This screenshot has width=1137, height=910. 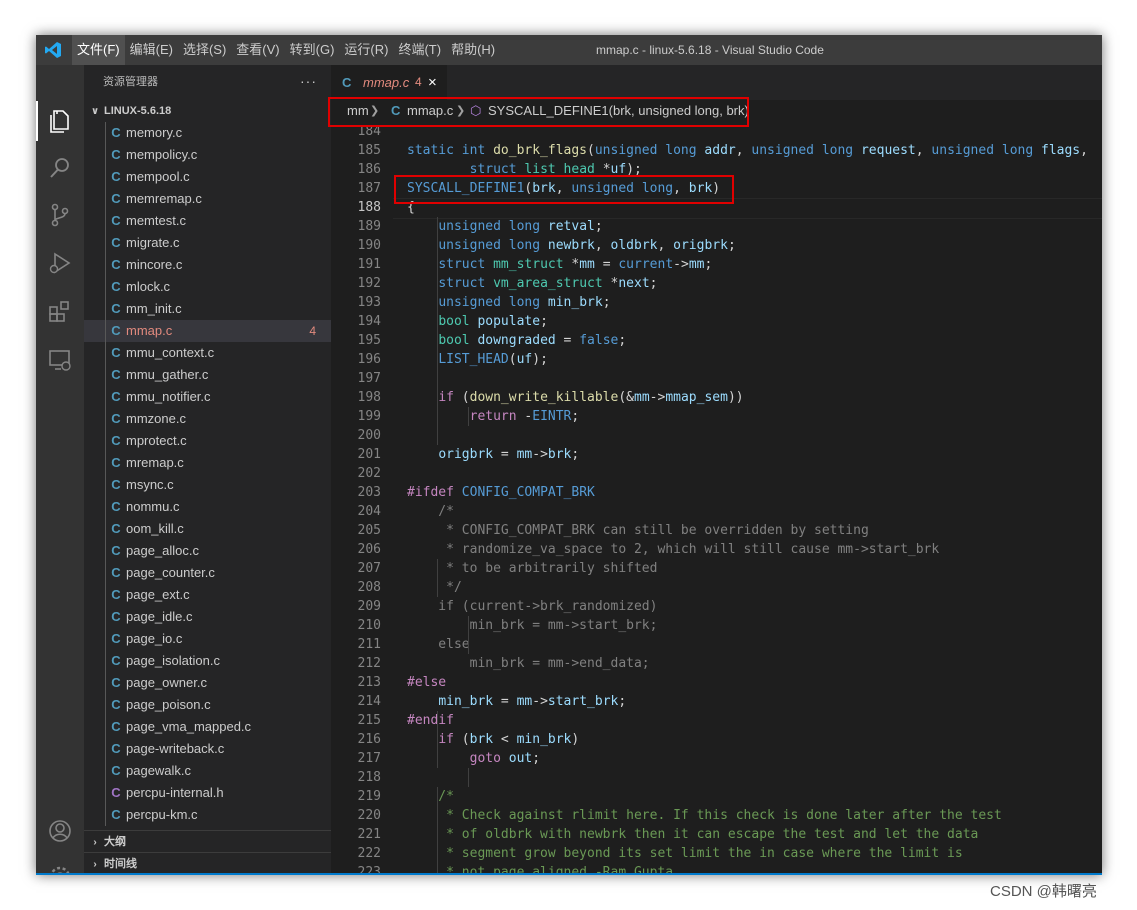 What do you see at coordinates (207, 287) in the screenshot?
I see `file-item: Cmlock.c` at bounding box center [207, 287].